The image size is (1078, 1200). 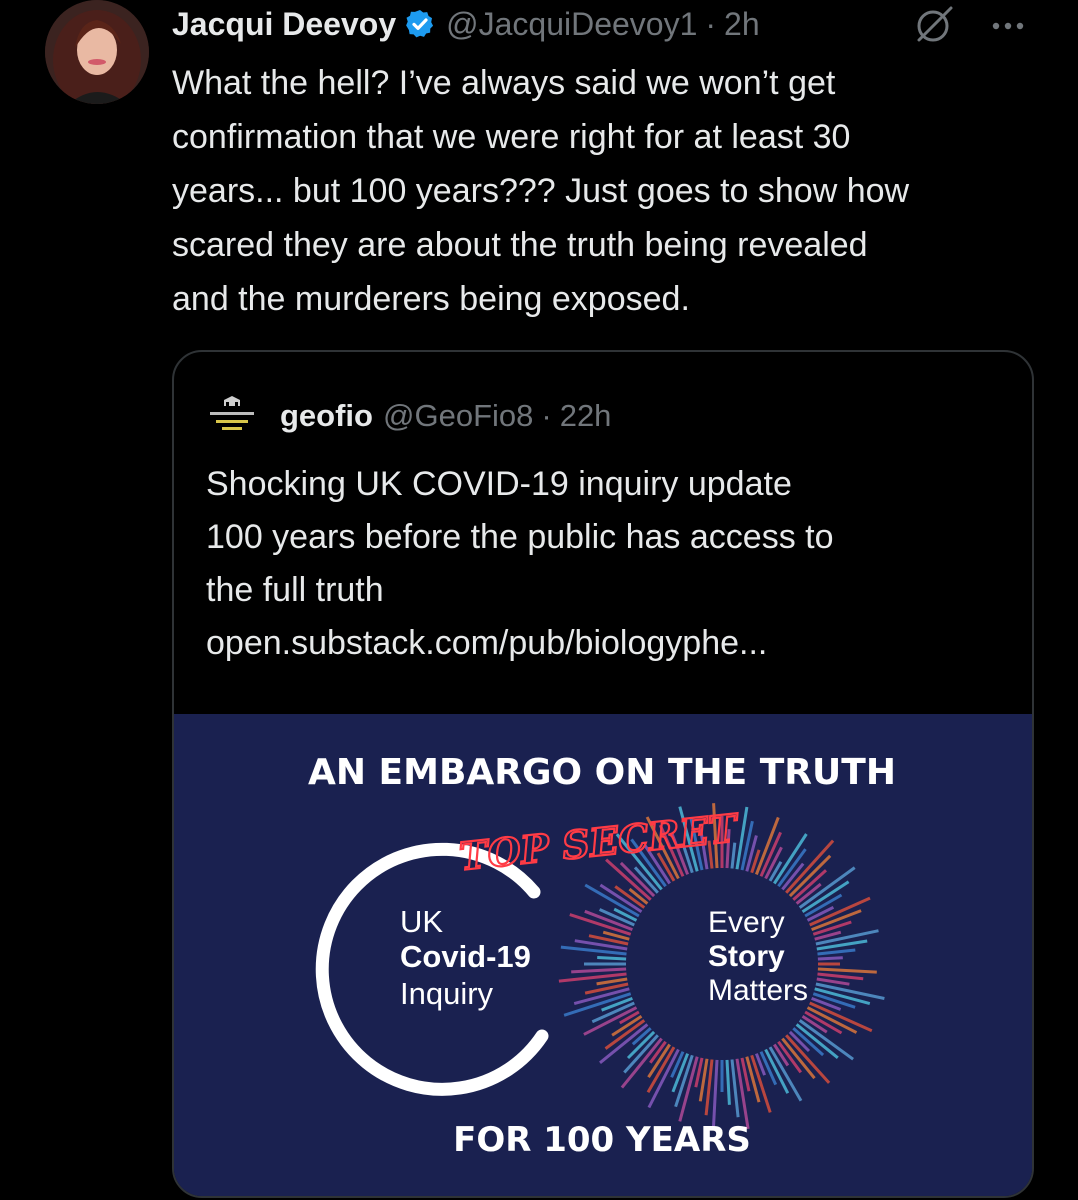 What do you see at coordinates (458, 416) in the screenshot?
I see `quoted-author-handle: @GeoFio8` at bounding box center [458, 416].